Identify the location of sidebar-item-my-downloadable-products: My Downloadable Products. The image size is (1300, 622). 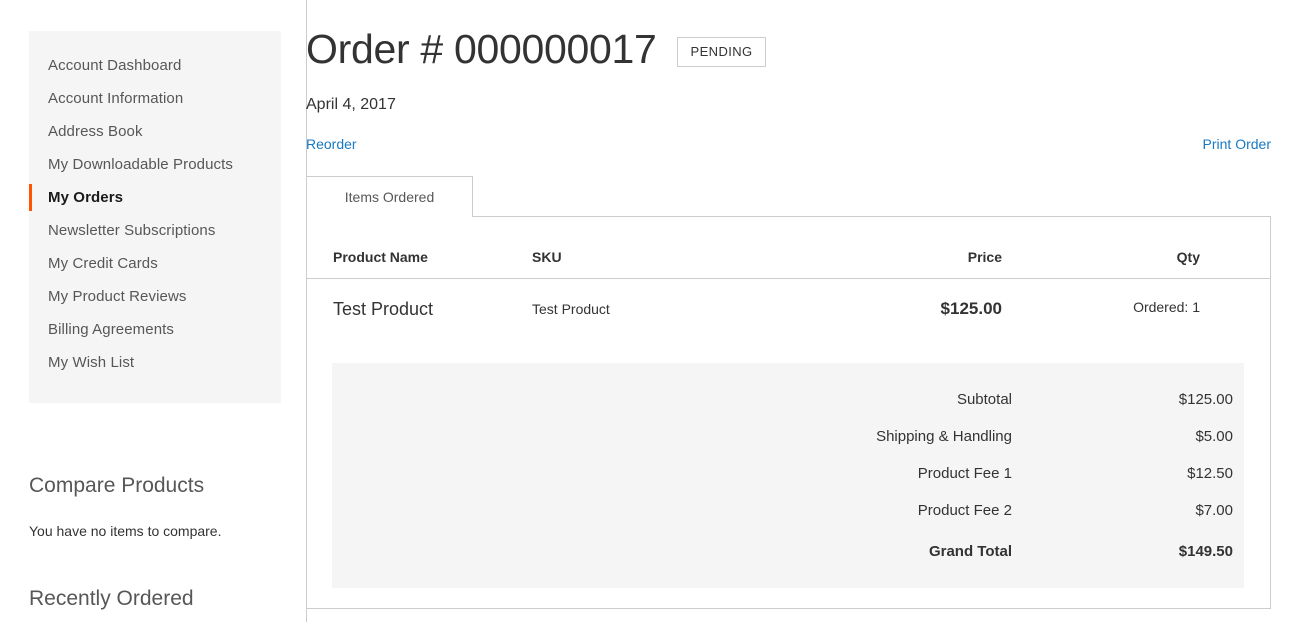
(155, 164).